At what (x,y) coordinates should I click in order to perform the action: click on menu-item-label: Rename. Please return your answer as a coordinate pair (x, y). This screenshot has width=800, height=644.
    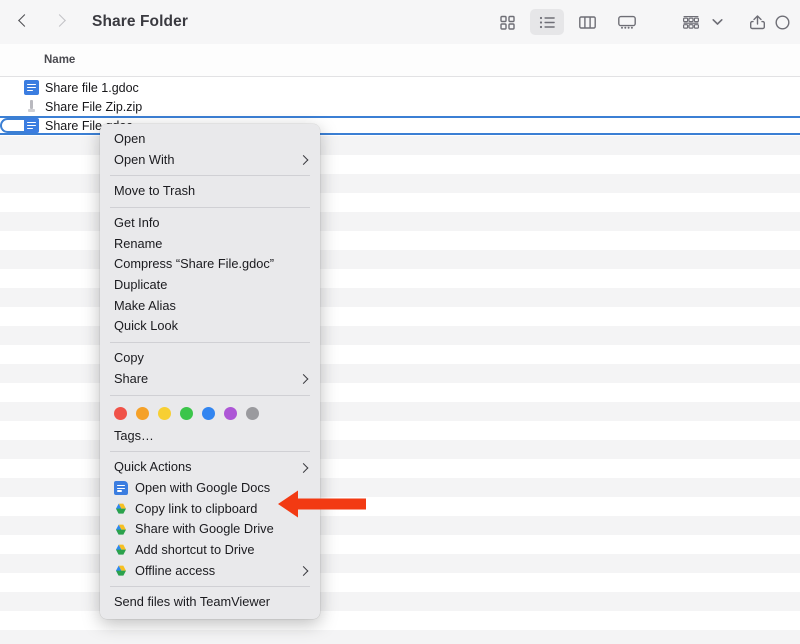
    Looking at the image, I should click on (138, 243).